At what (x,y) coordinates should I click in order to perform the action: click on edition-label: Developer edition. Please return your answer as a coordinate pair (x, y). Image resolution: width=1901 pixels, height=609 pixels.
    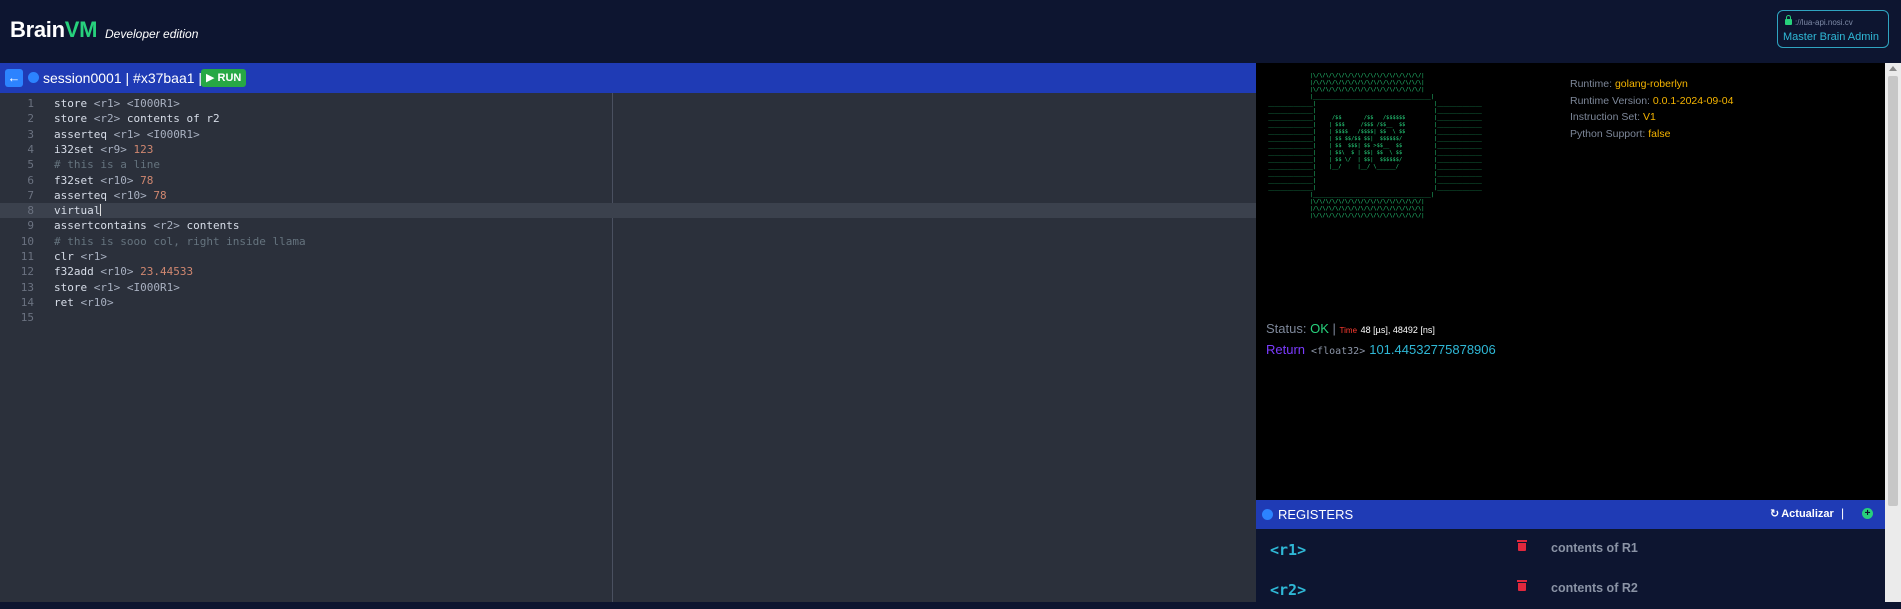
    Looking at the image, I should click on (152, 34).